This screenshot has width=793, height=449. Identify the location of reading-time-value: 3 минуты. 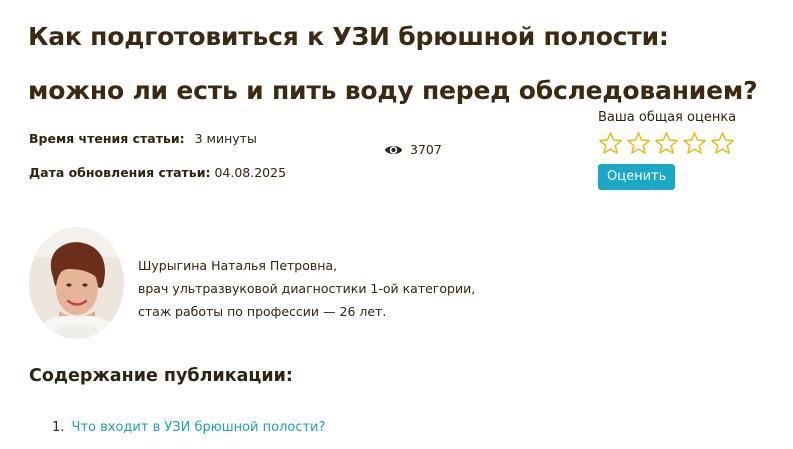
(225, 138).